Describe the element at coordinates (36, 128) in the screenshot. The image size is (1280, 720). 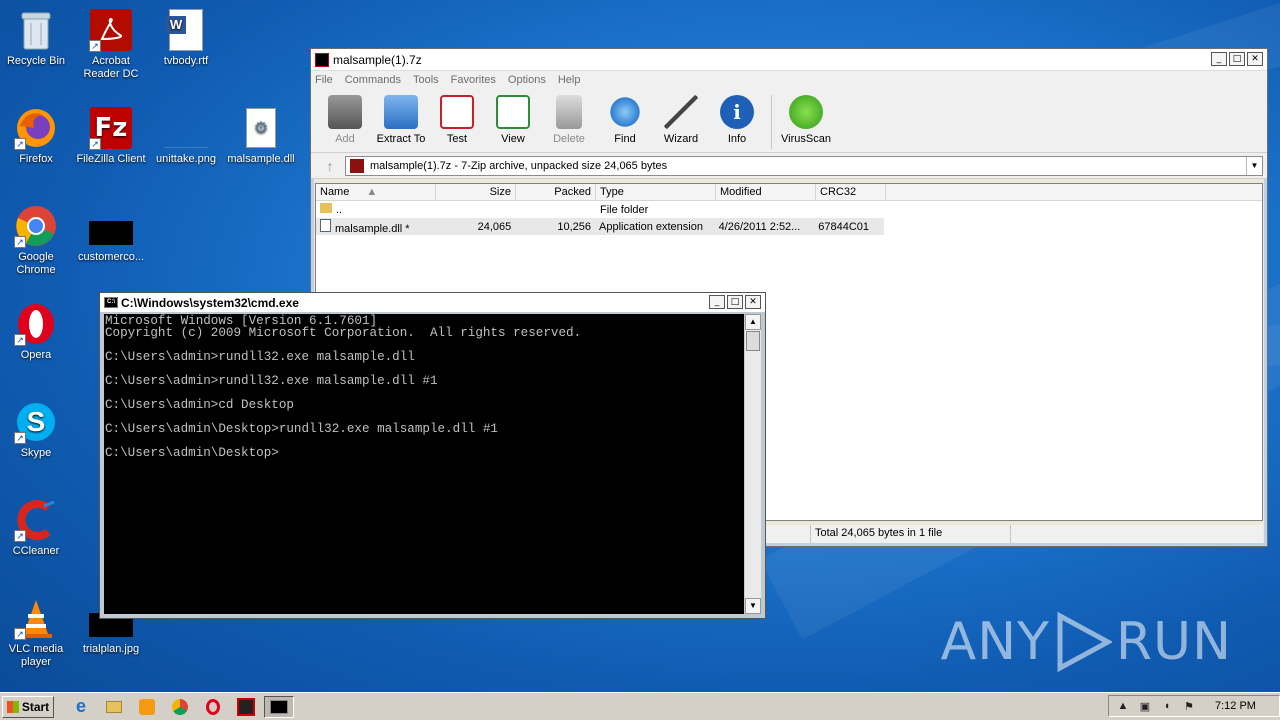
I see `firefox-icon: ↗` at that location.